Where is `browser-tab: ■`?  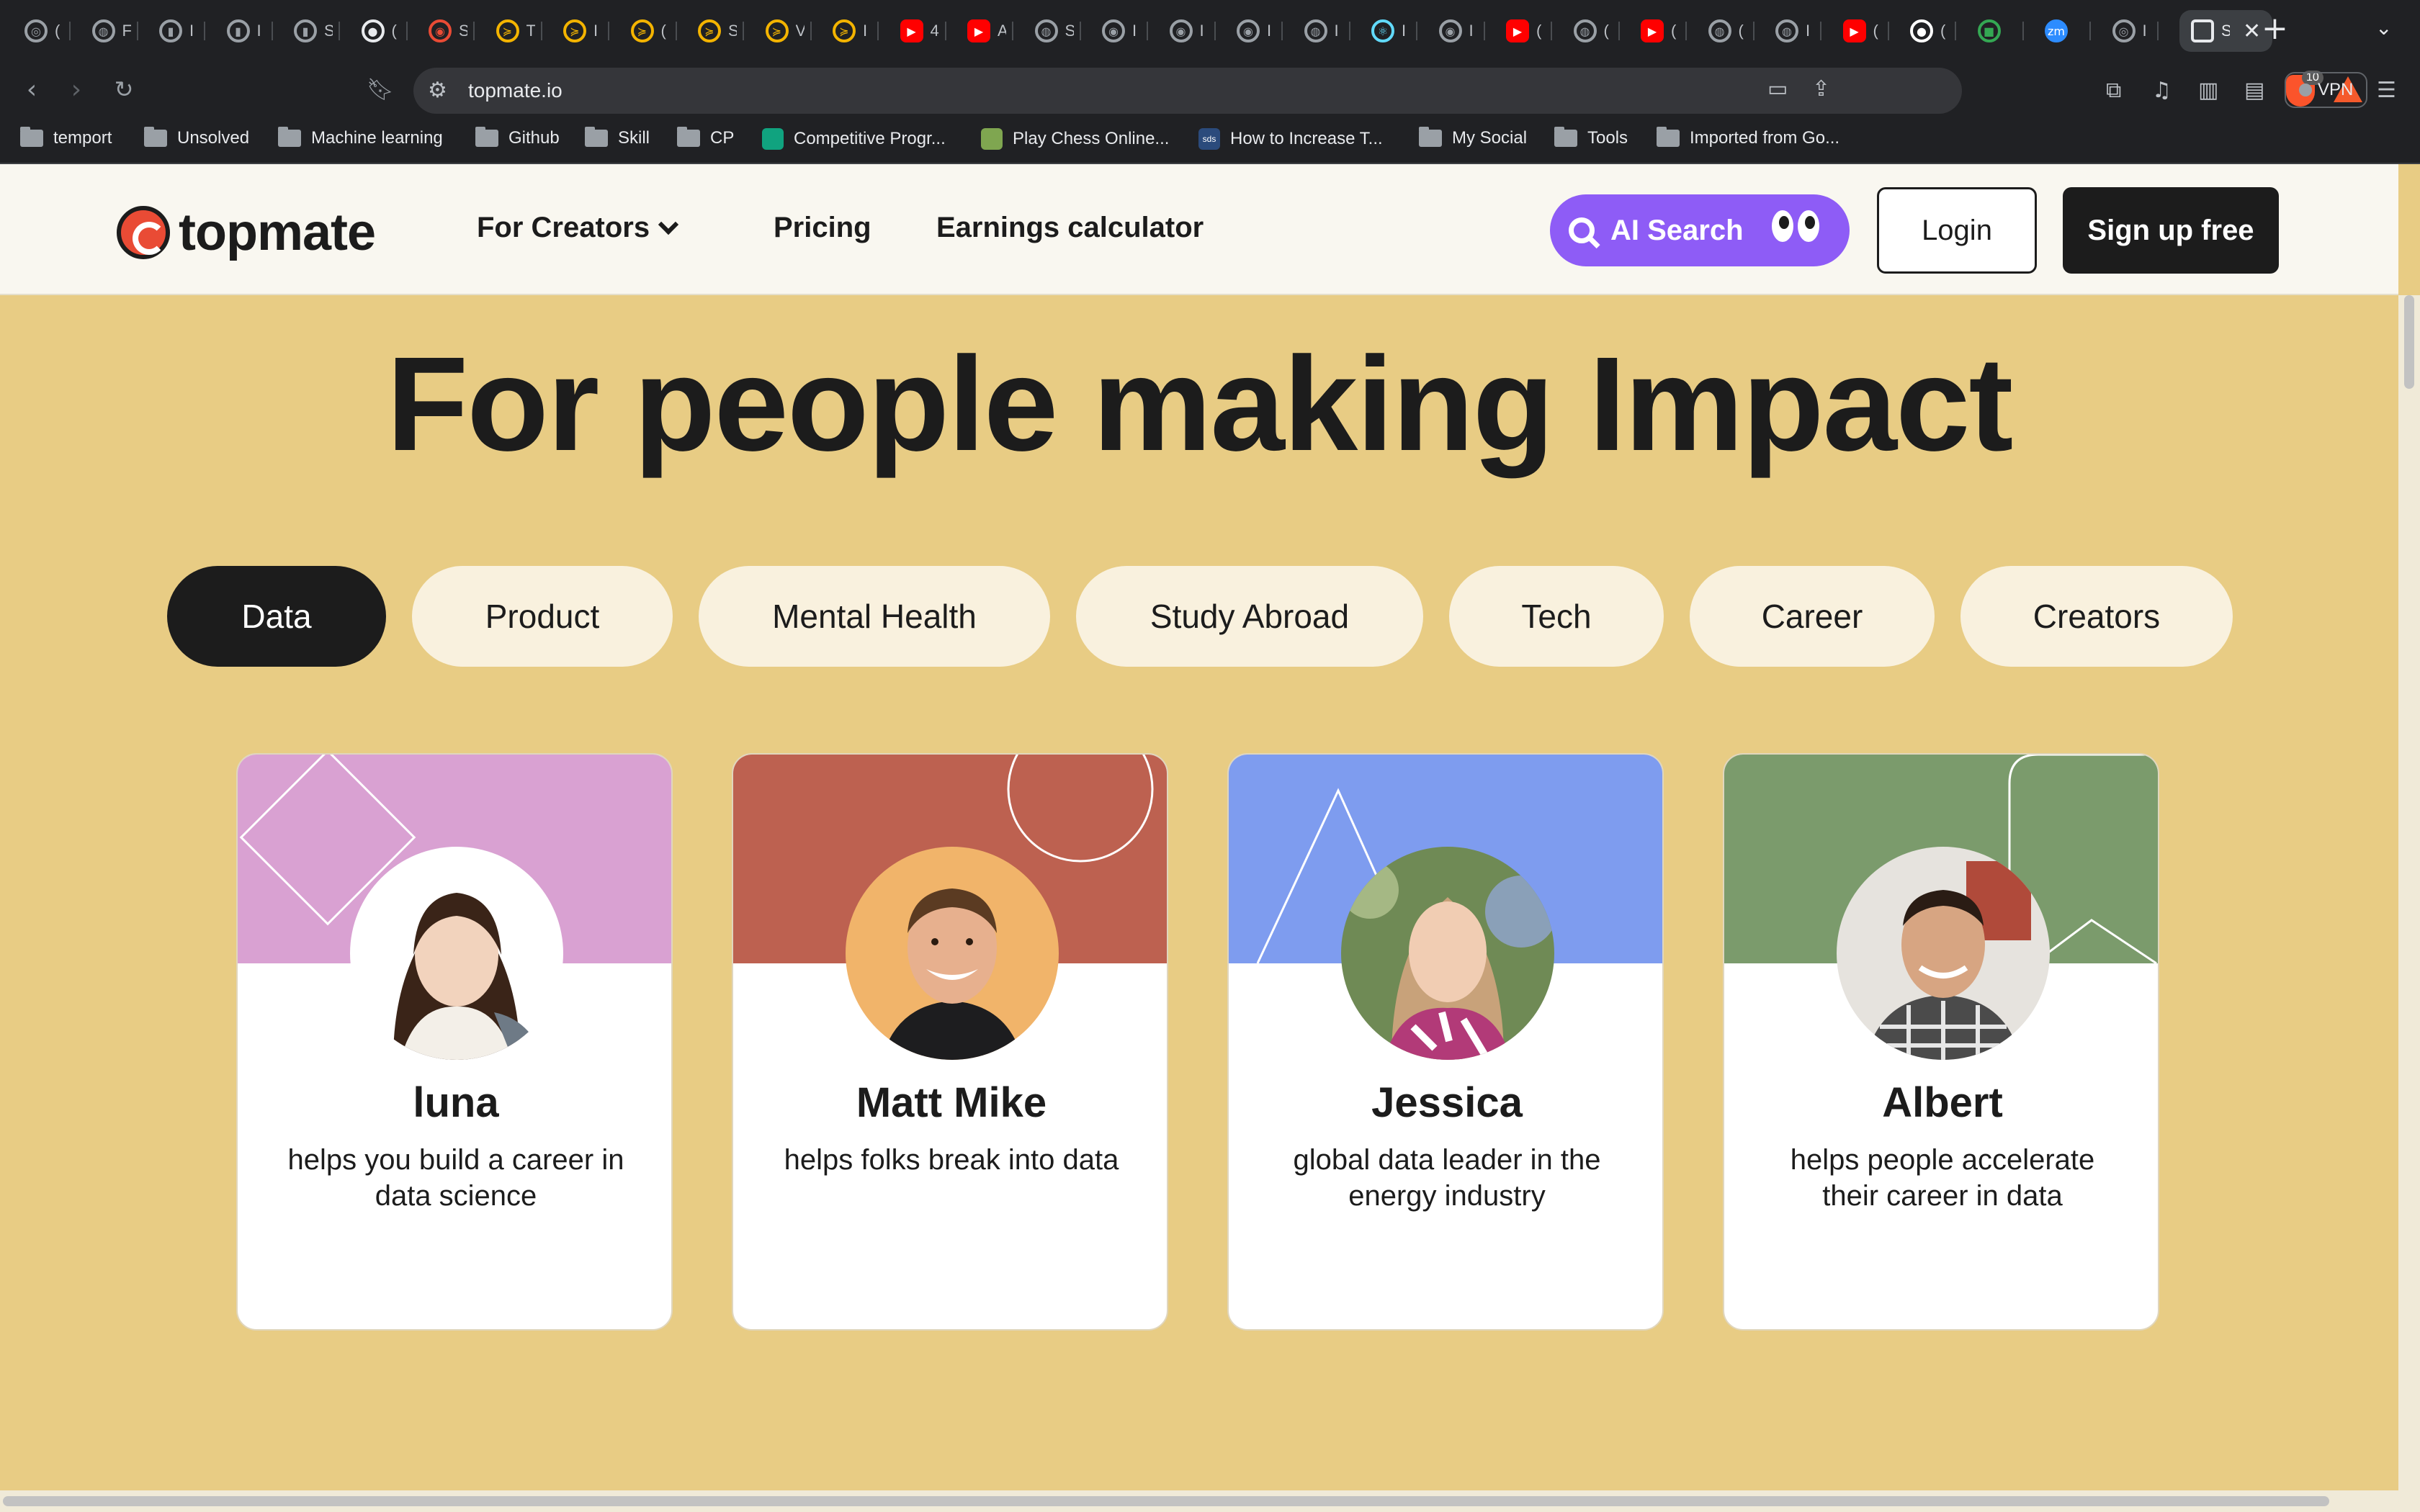
browser-tab: ■ is located at coordinates (2000, 31).